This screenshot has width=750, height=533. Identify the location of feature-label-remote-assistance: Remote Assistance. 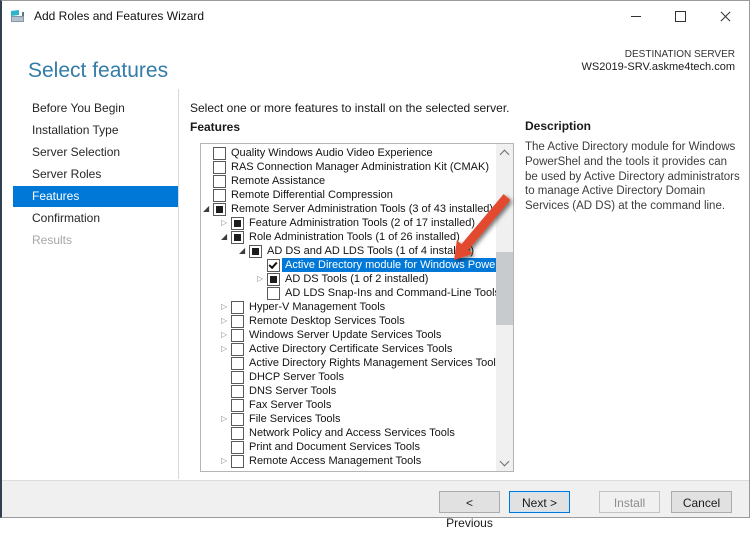
(278, 181).